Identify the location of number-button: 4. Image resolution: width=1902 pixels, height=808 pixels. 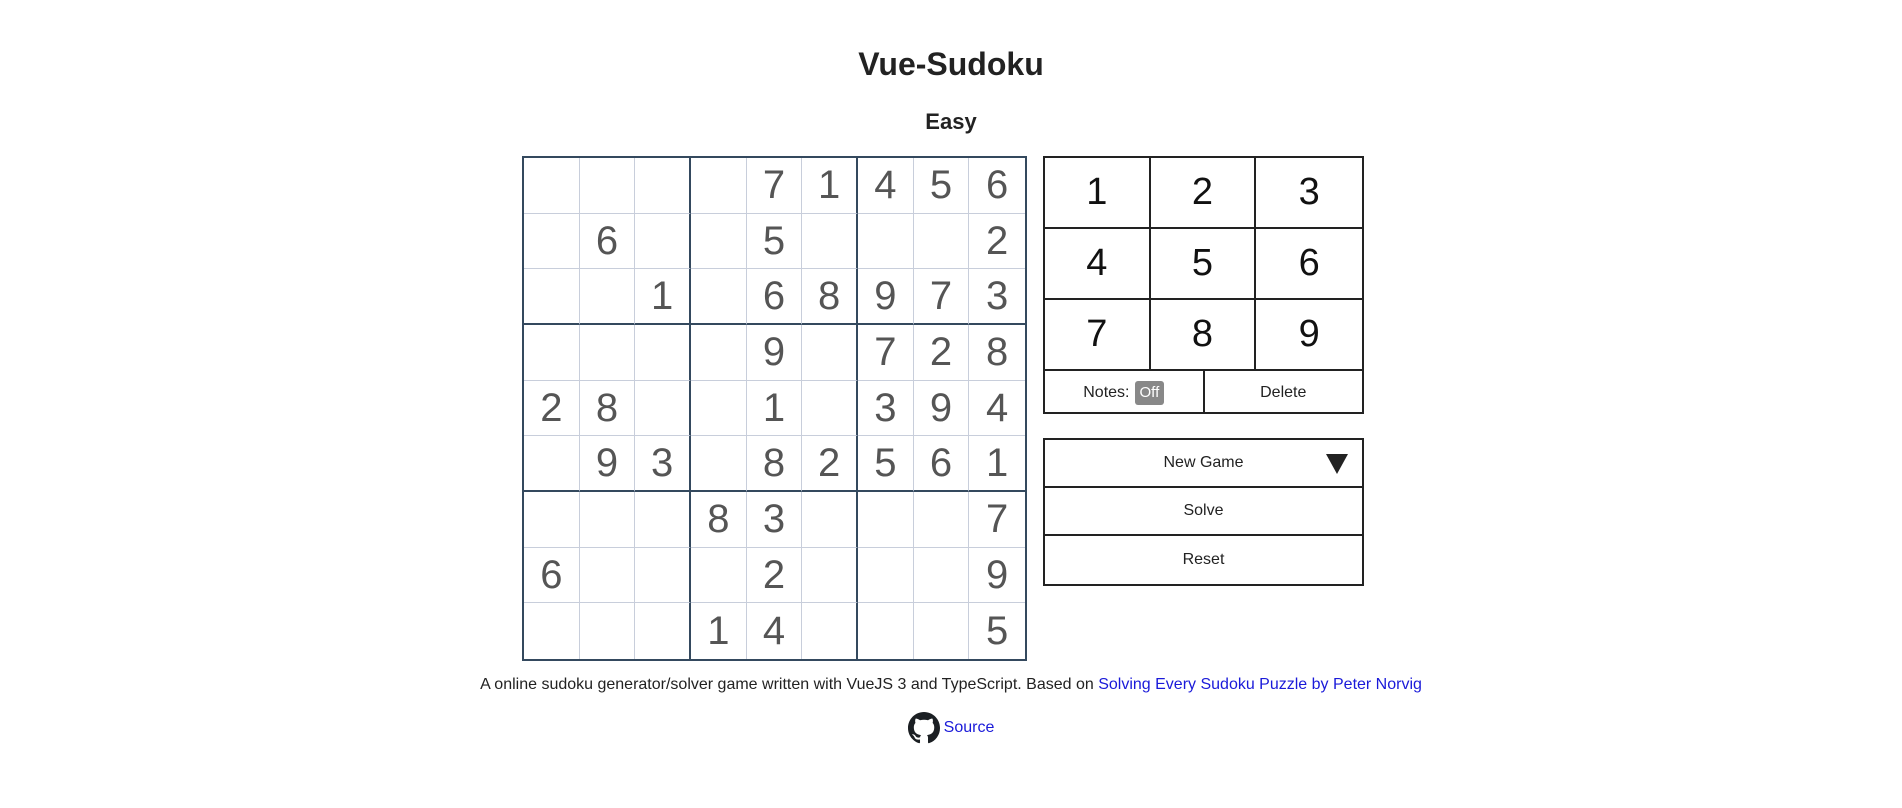
(1098, 264).